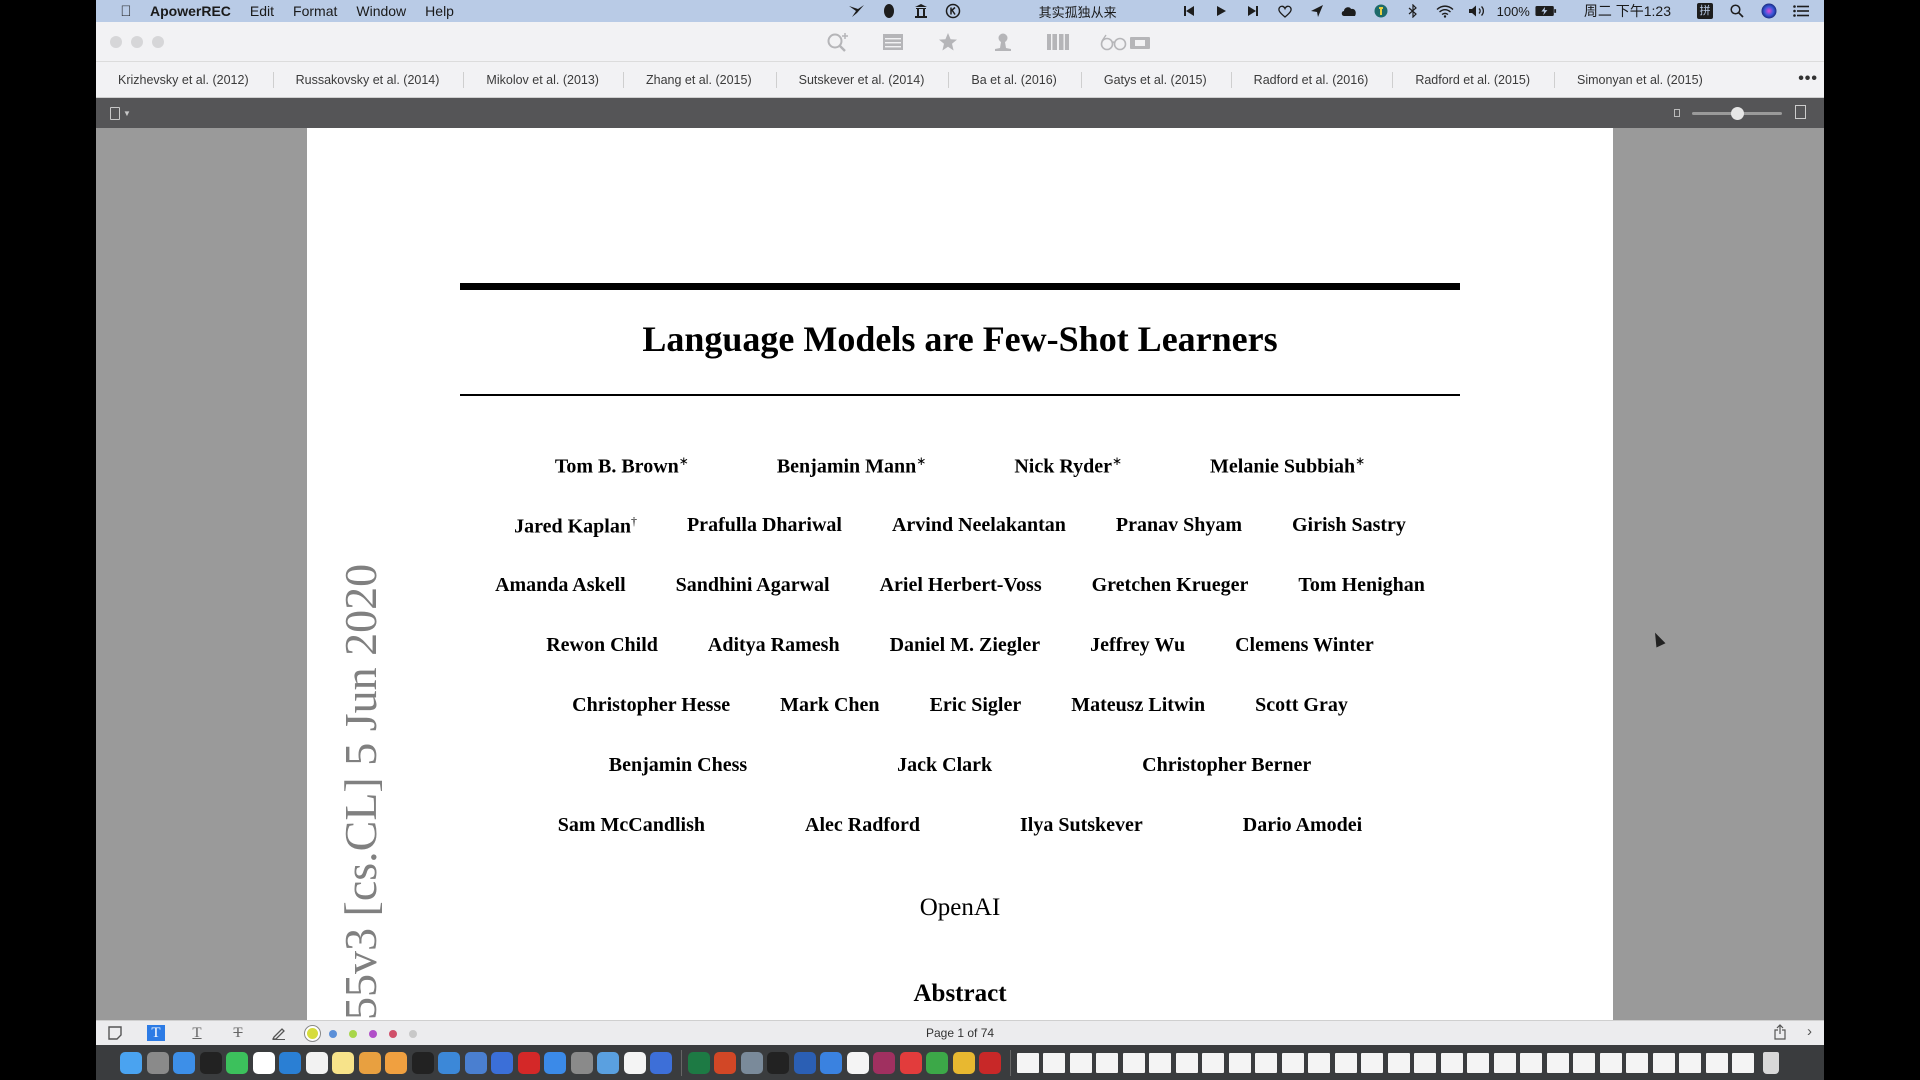 The width and height of the screenshot is (1920, 1080). What do you see at coordinates (893, 42) in the screenshot?
I see `list-icon` at bounding box center [893, 42].